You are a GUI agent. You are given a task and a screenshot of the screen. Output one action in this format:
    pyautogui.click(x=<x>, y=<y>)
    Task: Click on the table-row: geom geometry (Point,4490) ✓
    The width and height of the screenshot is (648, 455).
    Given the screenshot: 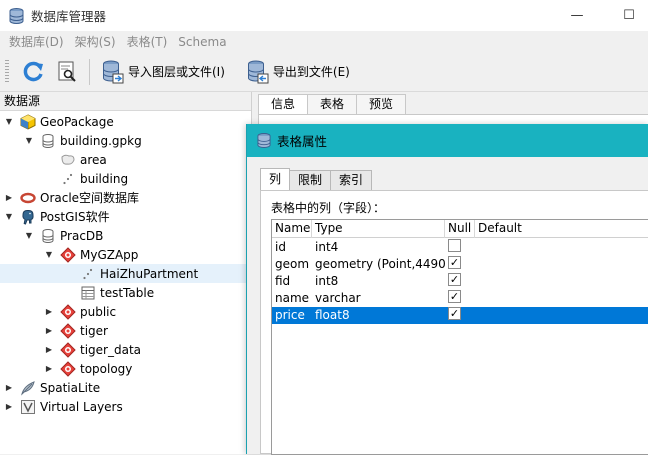 What is the action you would take?
    pyautogui.click(x=460, y=264)
    